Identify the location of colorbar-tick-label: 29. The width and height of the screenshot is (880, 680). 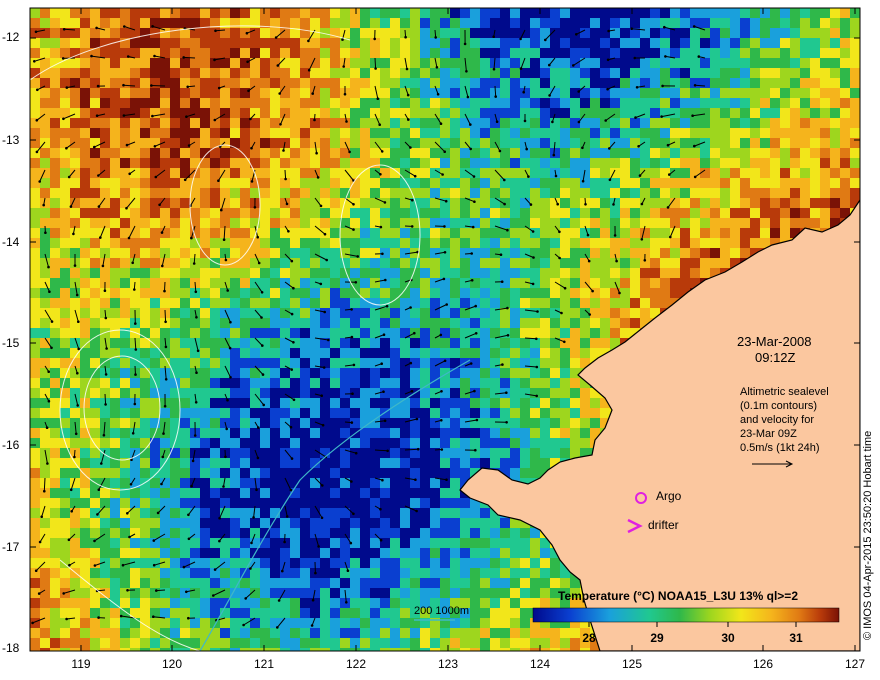
(657, 638).